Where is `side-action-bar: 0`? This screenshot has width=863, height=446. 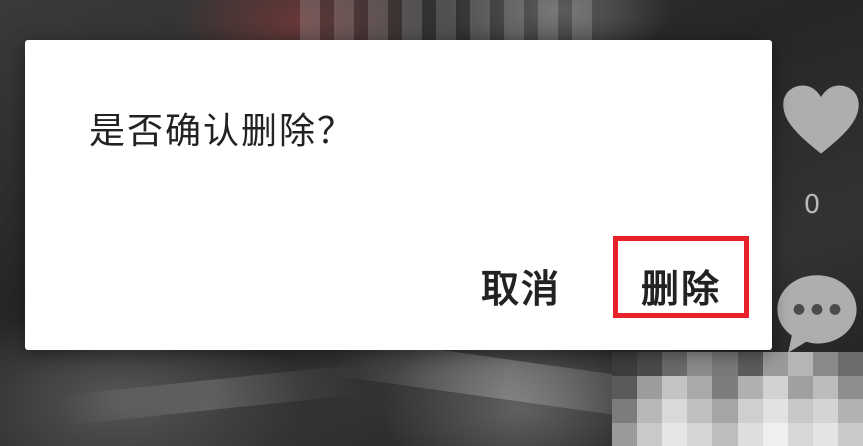 side-action-bar: 0 is located at coordinates (817, 220).